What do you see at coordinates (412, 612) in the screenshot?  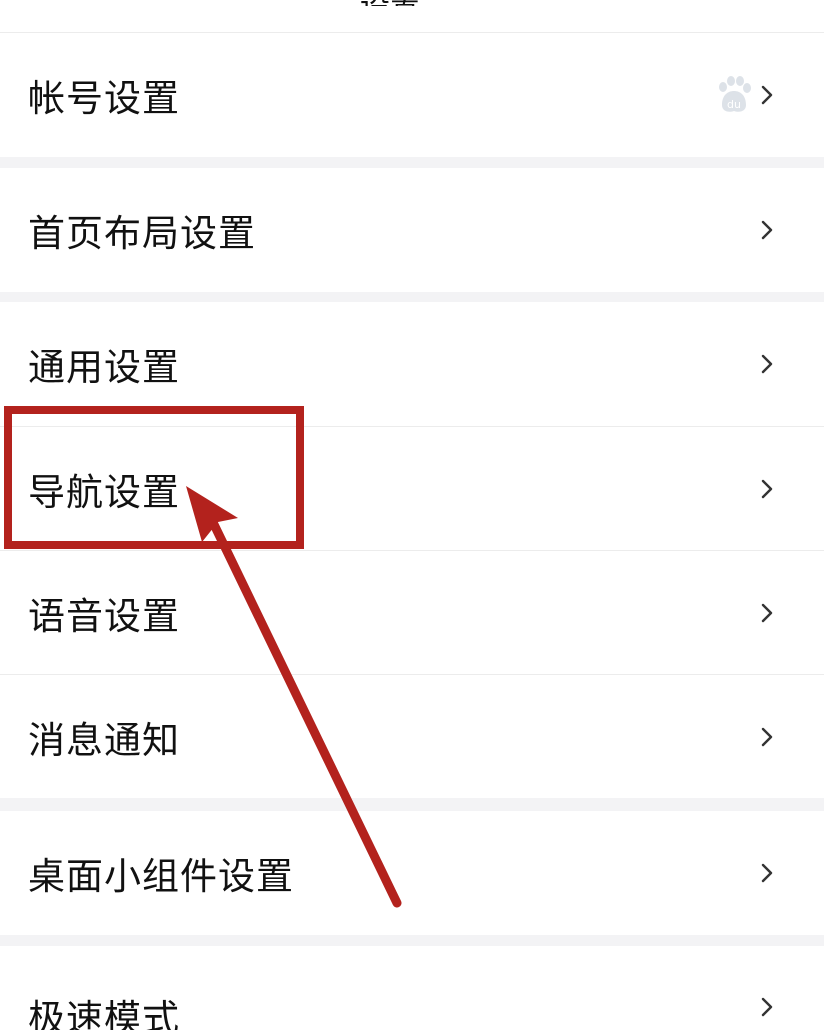 I see `settings-item-voice: 语音设置` at bounding box center [412, 612].